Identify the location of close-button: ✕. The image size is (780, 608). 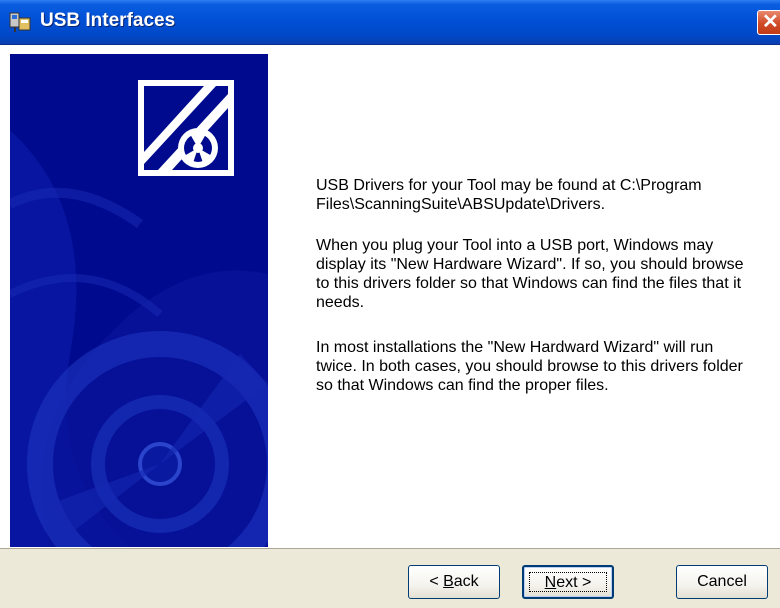
(768, 22).